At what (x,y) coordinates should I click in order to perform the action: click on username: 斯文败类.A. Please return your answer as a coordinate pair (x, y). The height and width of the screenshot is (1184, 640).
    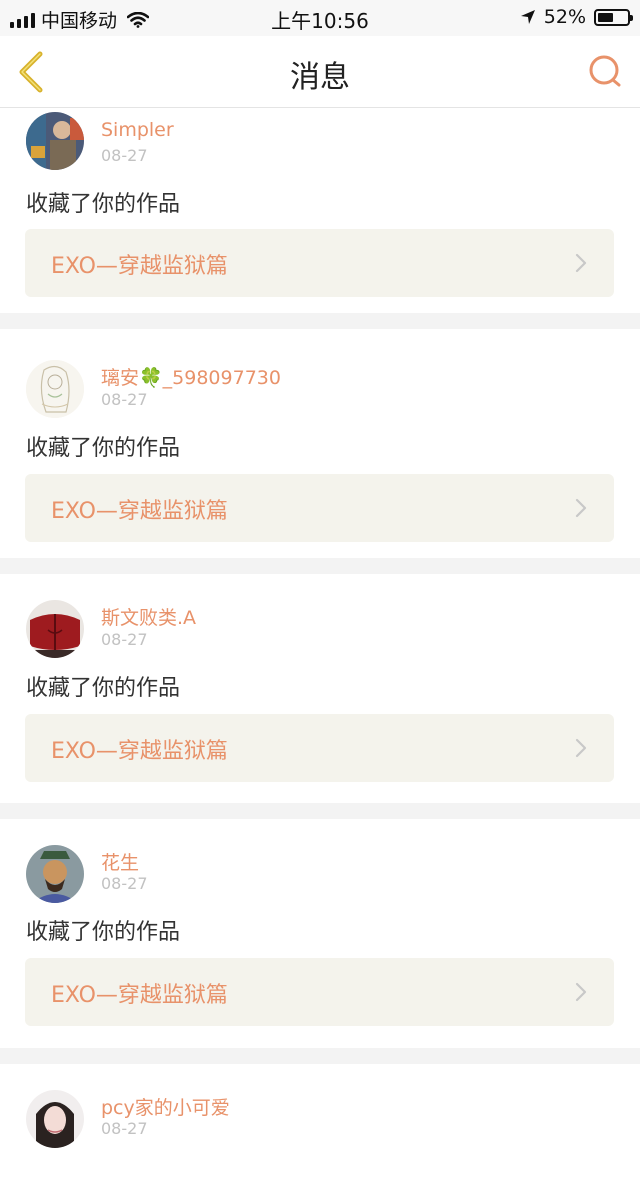
    Looking at the image, I should click on (148, 616).